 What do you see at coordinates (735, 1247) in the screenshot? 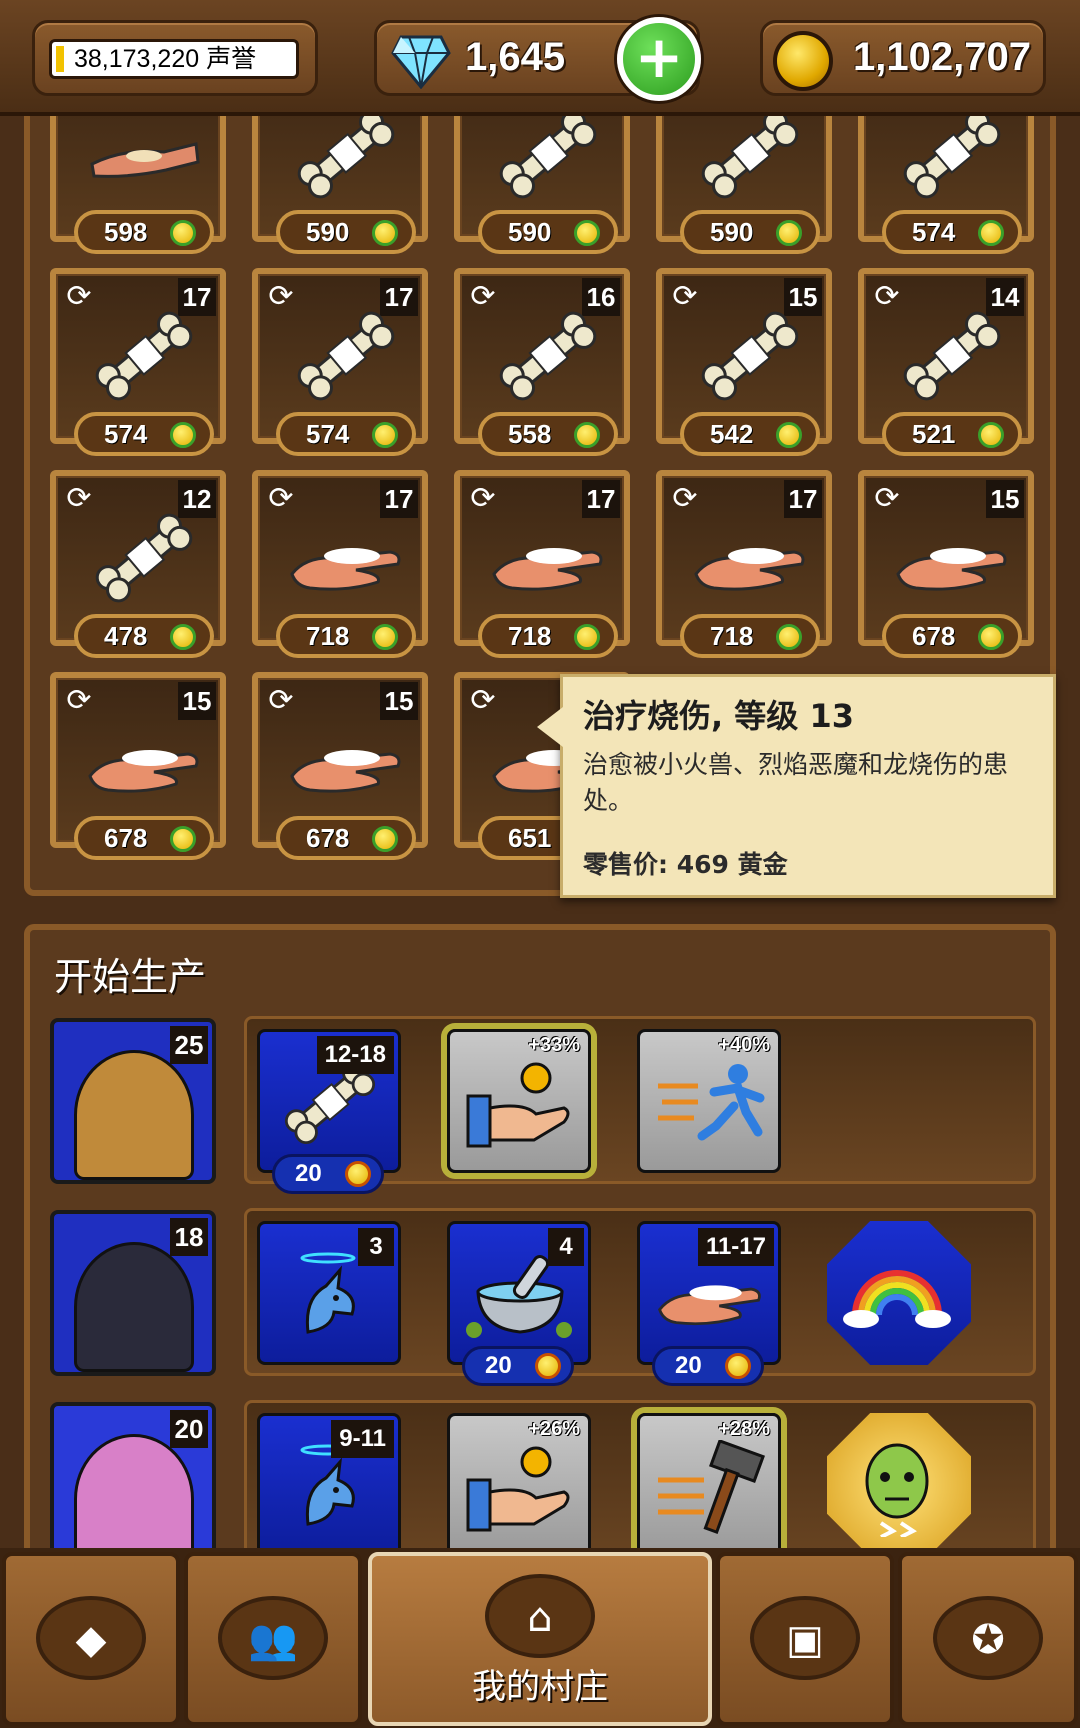
I see `card-level-tag: 11-17` at bounding box center [735, 1247].